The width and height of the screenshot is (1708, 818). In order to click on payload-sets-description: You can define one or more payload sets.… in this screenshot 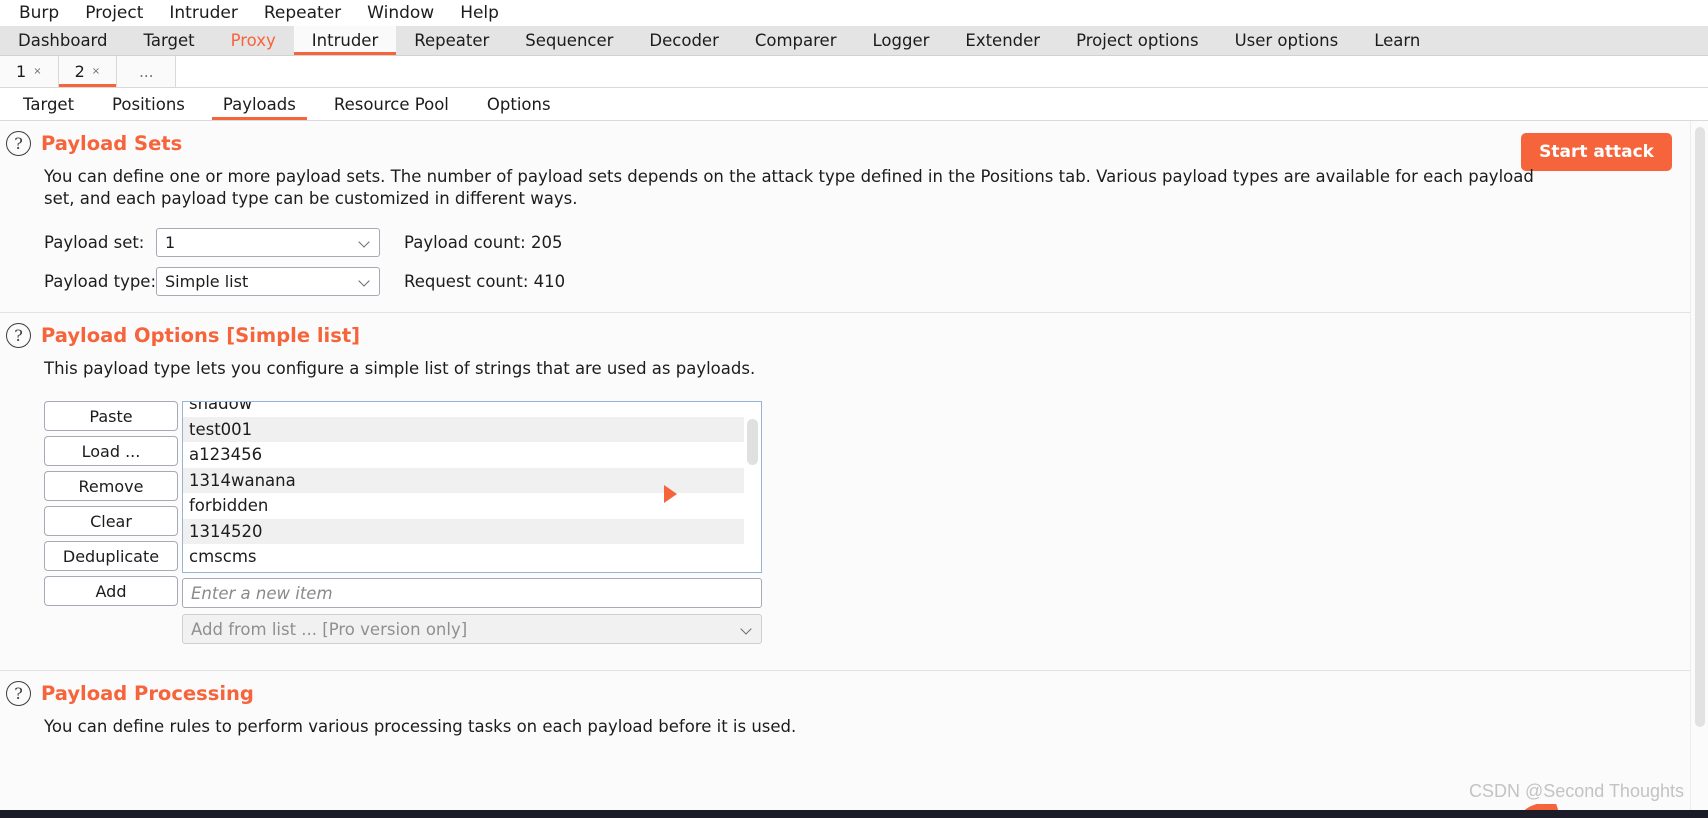, I will do `click(789, 187)`.